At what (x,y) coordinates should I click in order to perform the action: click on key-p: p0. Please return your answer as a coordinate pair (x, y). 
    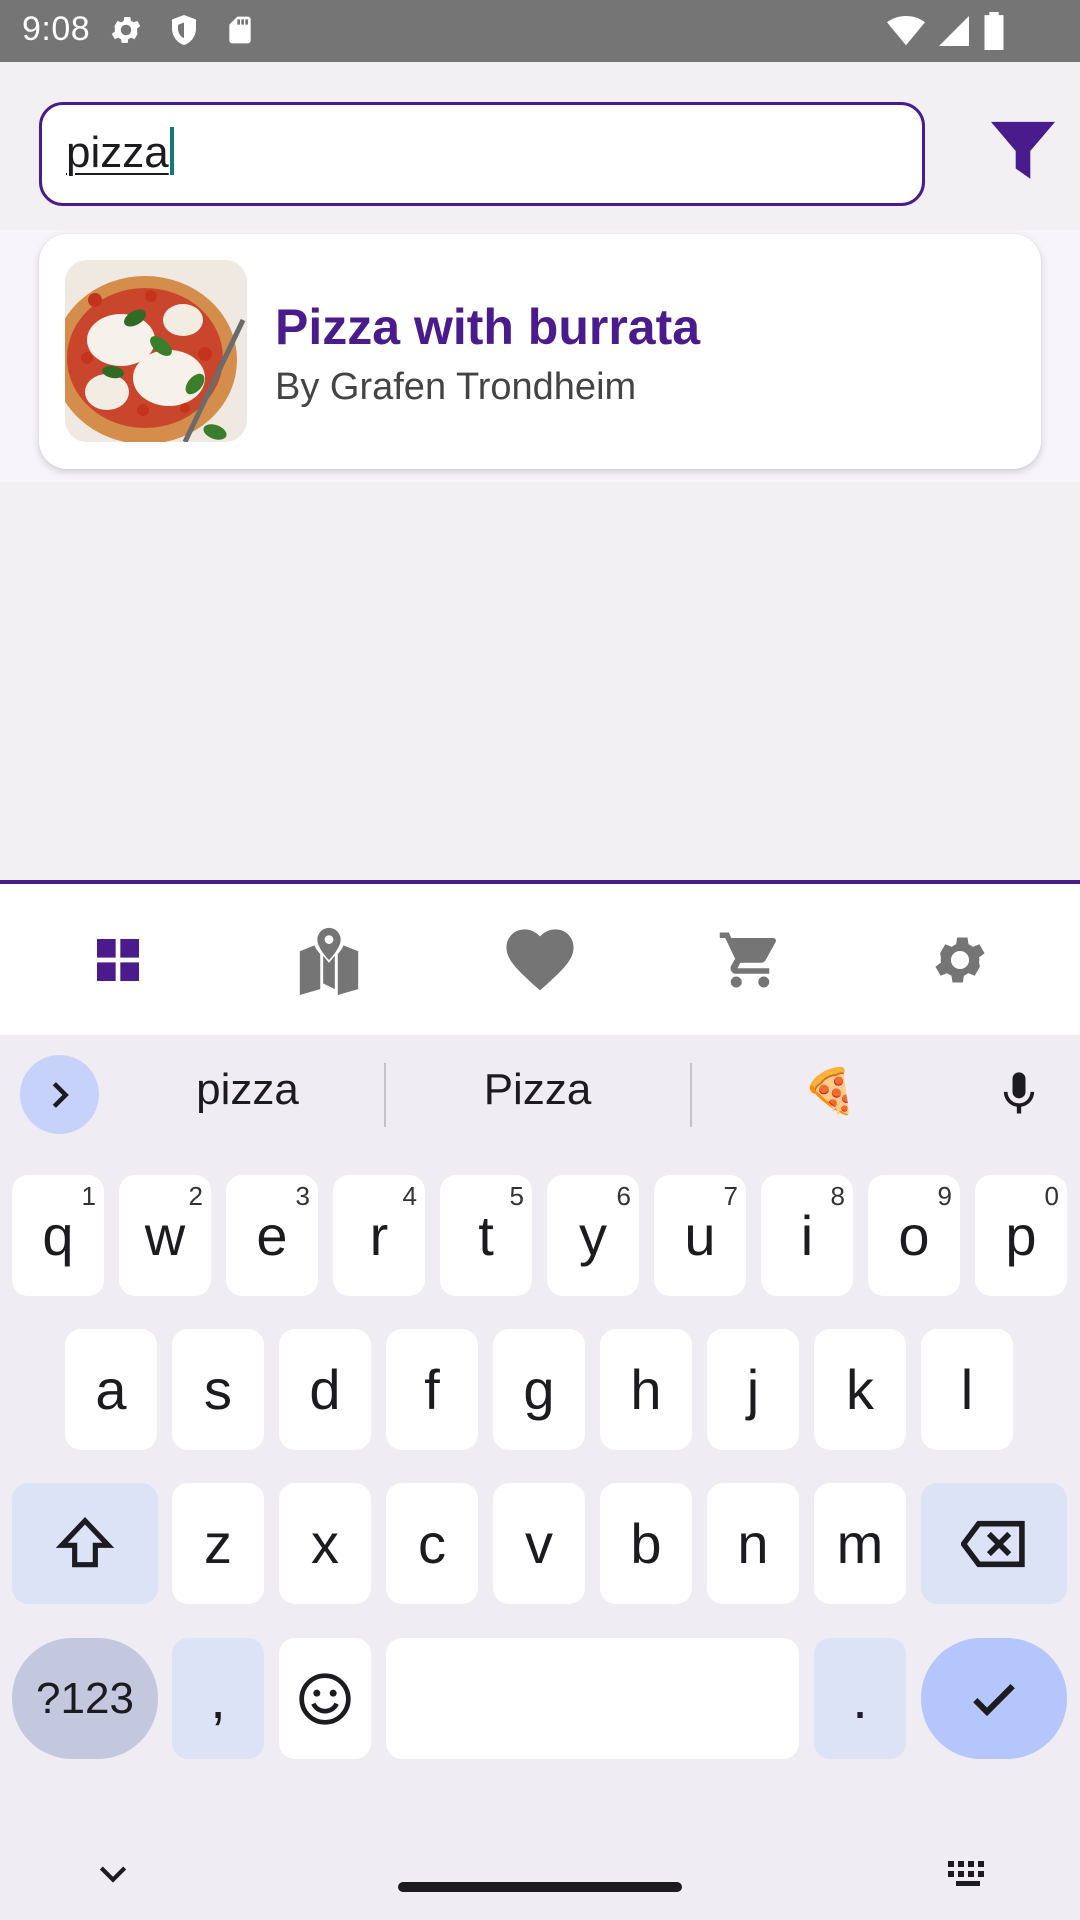
    Looking at the image, I should click on (1021, 1235).